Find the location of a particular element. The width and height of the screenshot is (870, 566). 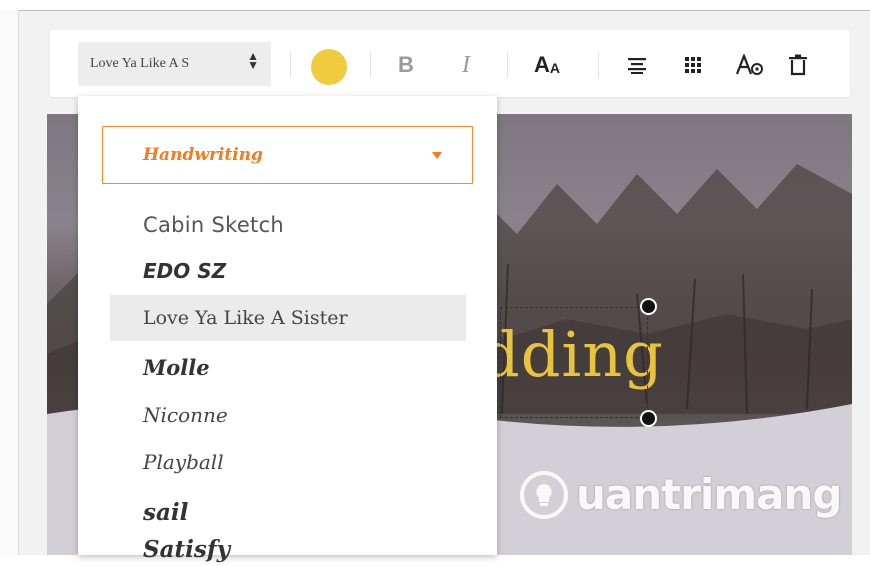

resize-handle-top is located at coordinates (648, 306).